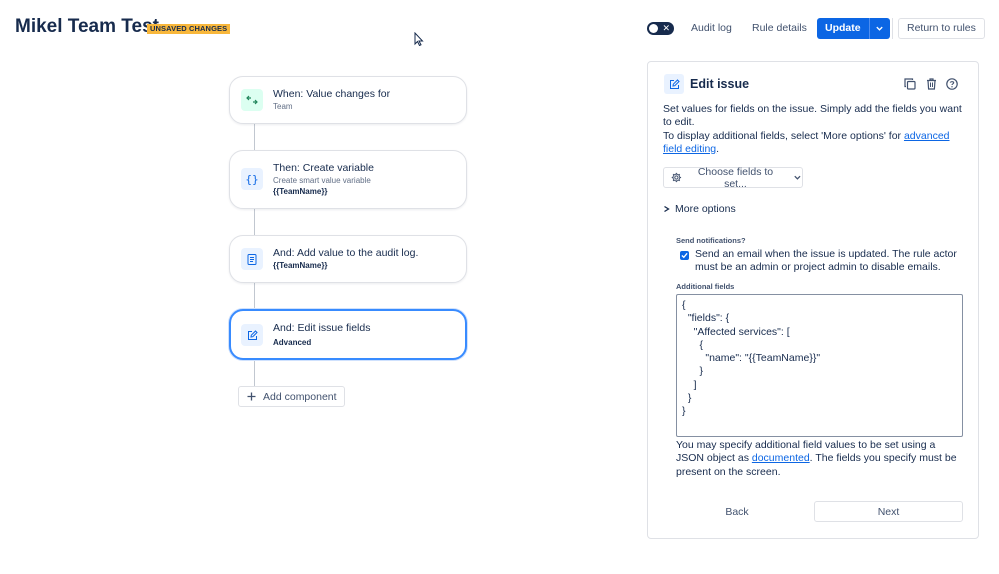 The image size is (999, 574). I want to click on panel-title: Edit issue, so click(720, 84).